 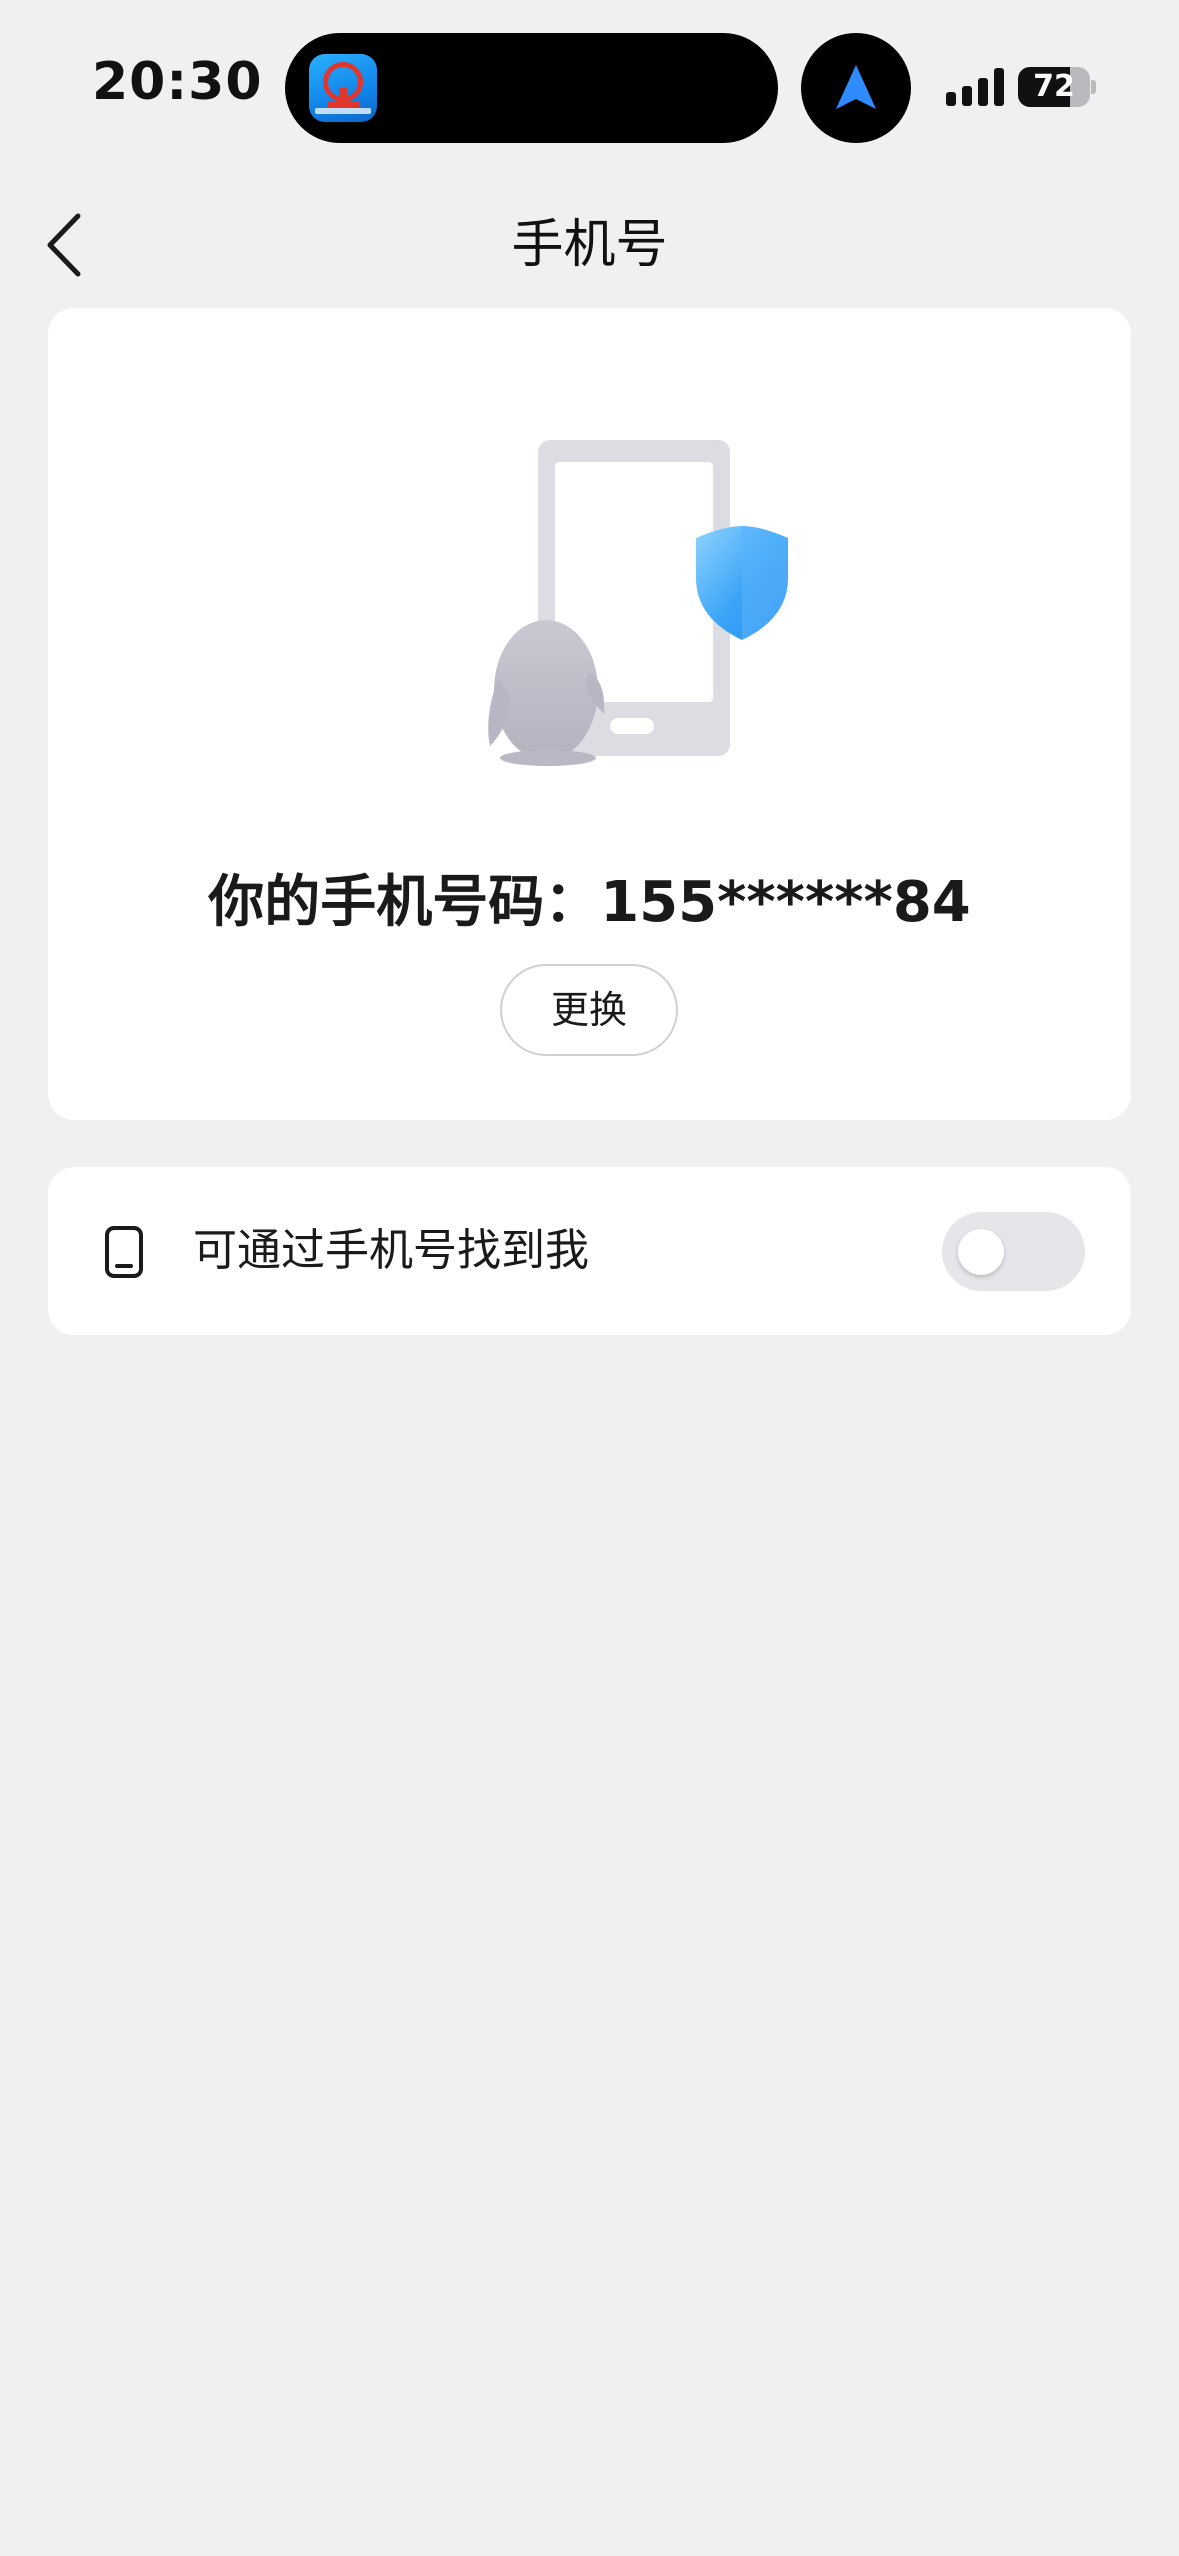 What do you see at coordinates (177, 82) in the screenshot?
I see `status-time: 20:30` at bounding box center [177, 82].